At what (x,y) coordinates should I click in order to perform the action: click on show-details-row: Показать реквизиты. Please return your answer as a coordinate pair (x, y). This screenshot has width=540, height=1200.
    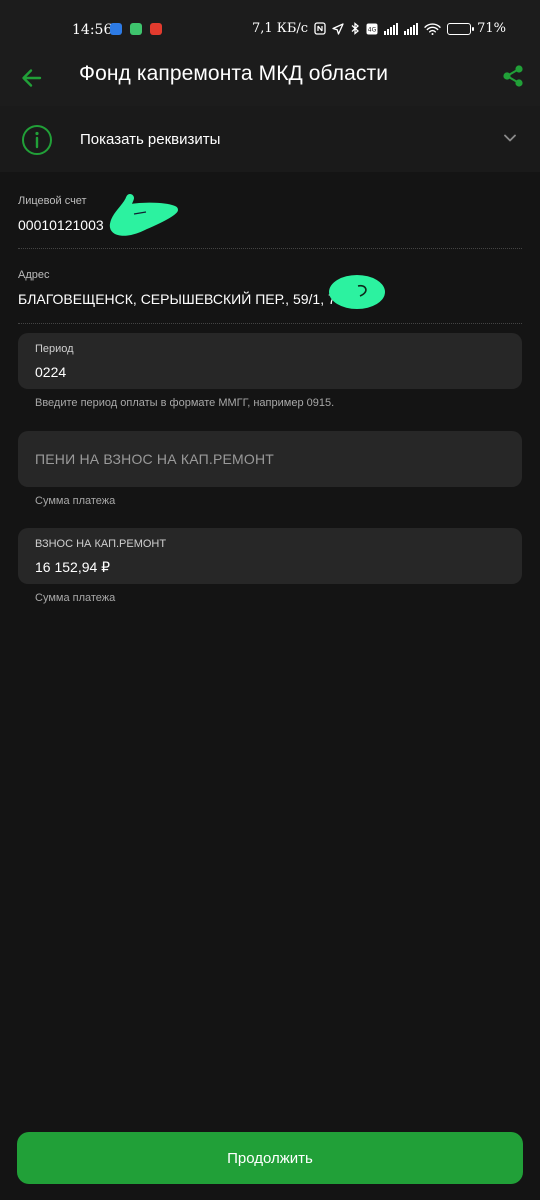
    Looking at the image, I should click on (270, 139).